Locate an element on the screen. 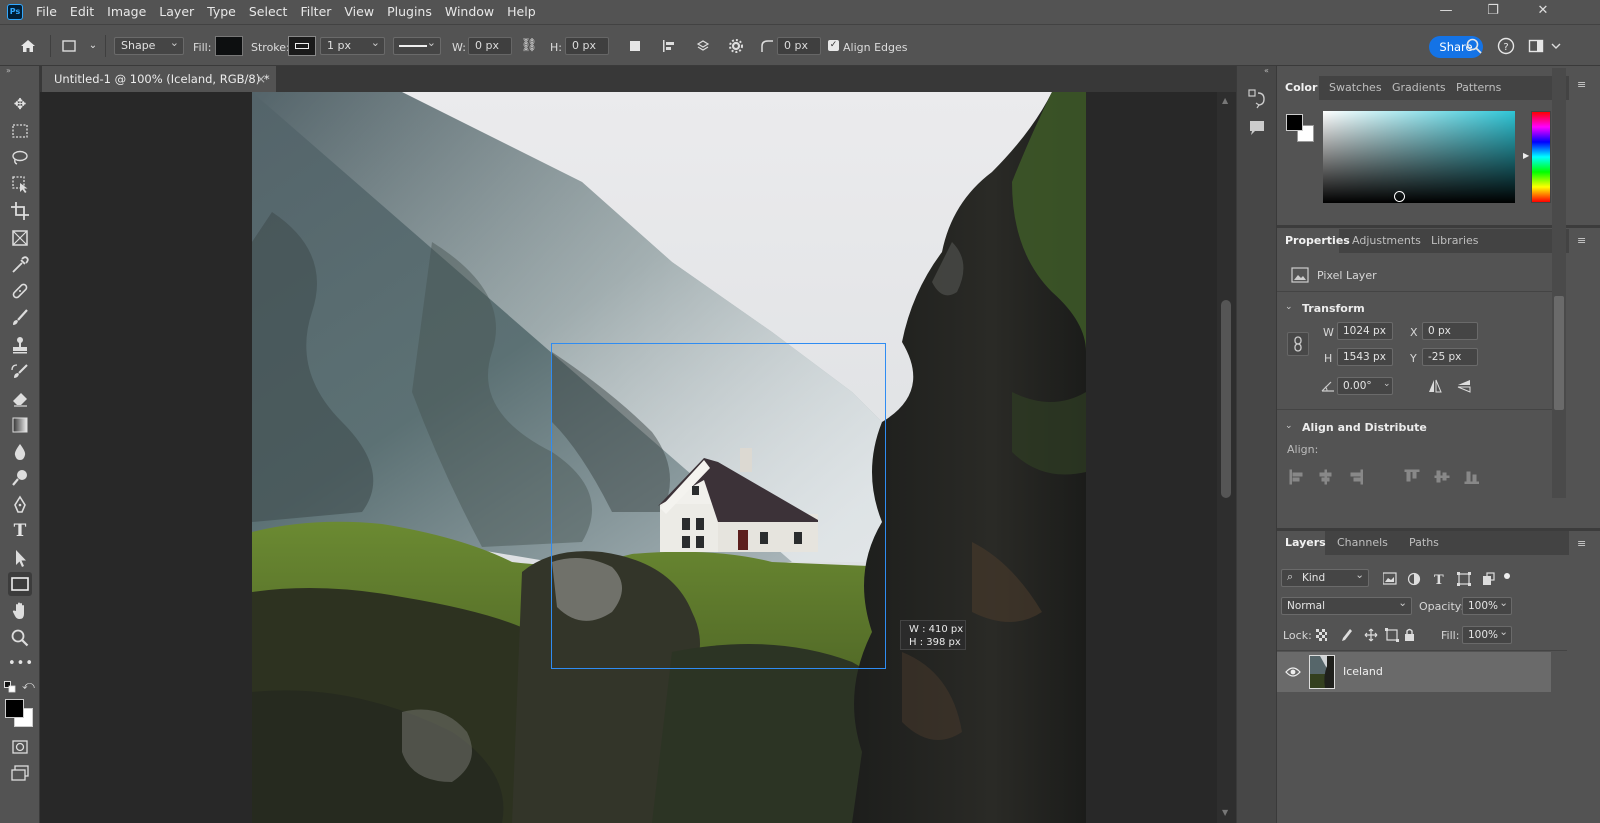  stroke-type-dropdown is located at coordinates (417, 45).